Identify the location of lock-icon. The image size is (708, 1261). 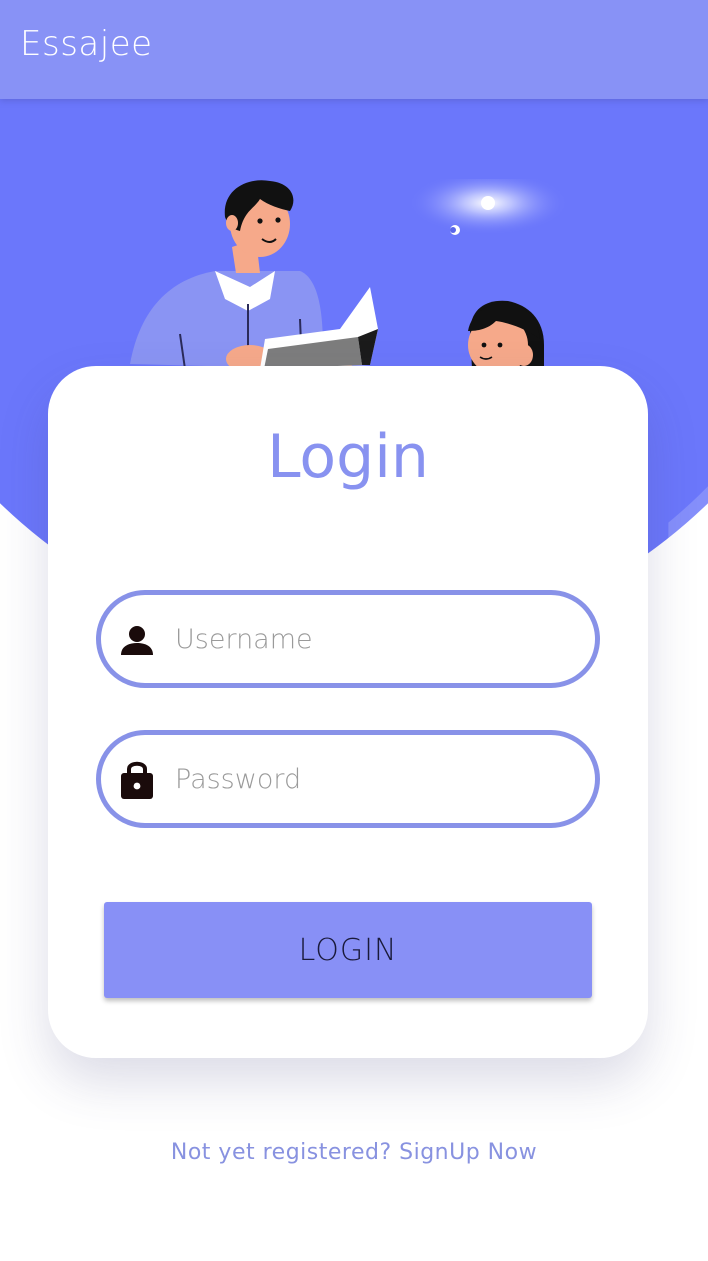
(137, 780).